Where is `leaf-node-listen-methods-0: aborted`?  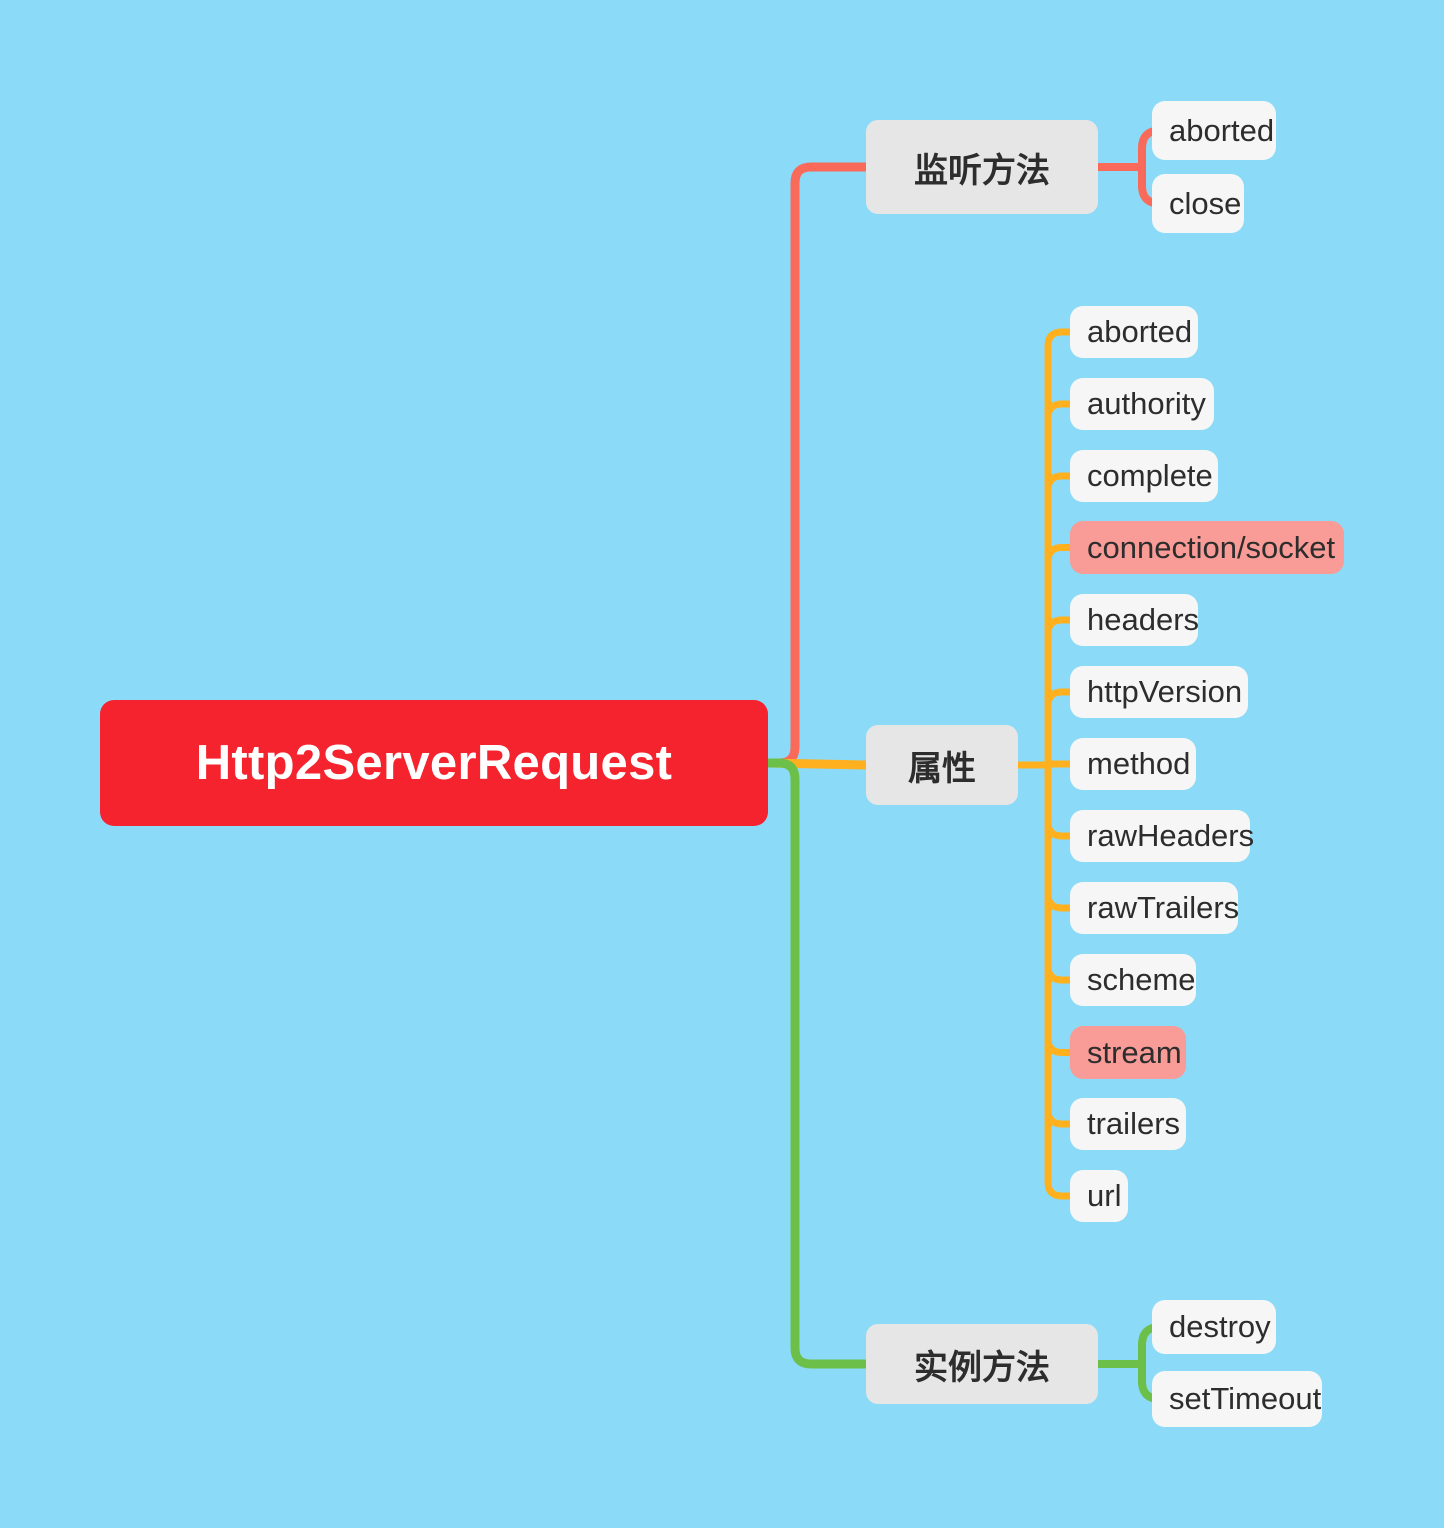
leaf-node-listen-methods-0: aborted is located at coordinates (1214, 130).